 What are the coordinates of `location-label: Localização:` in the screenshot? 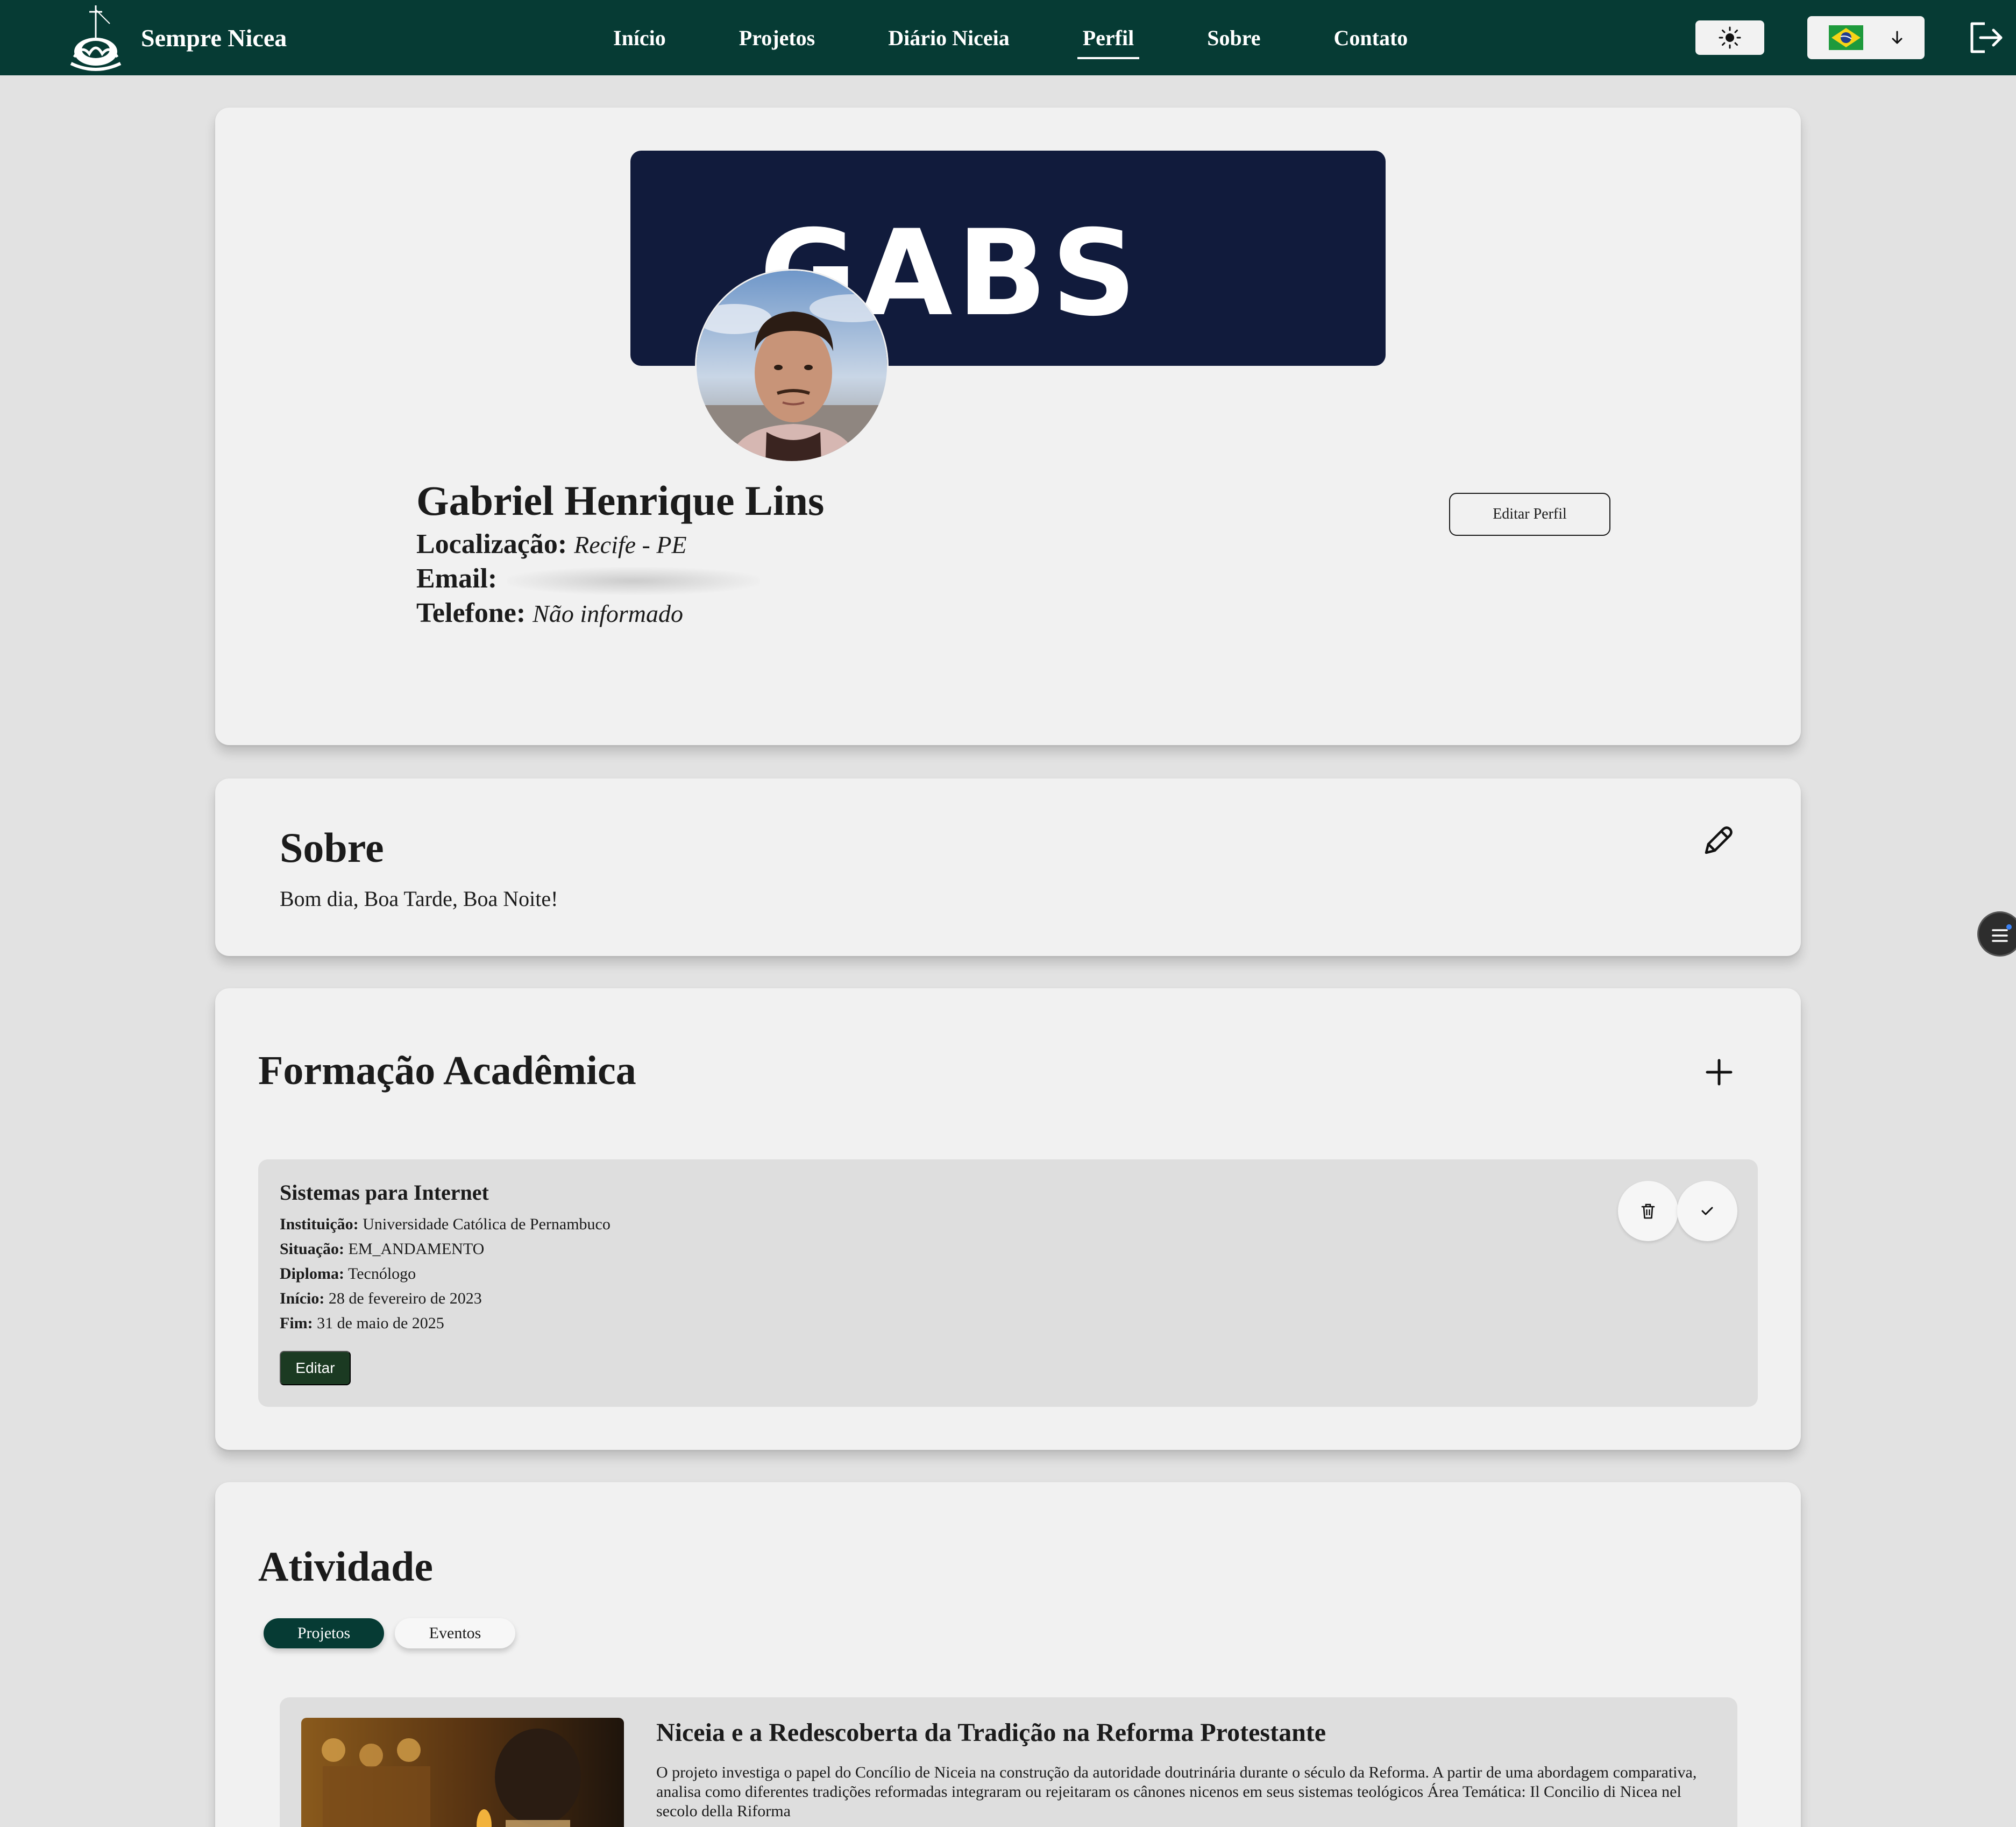 It's located at (492, 544).